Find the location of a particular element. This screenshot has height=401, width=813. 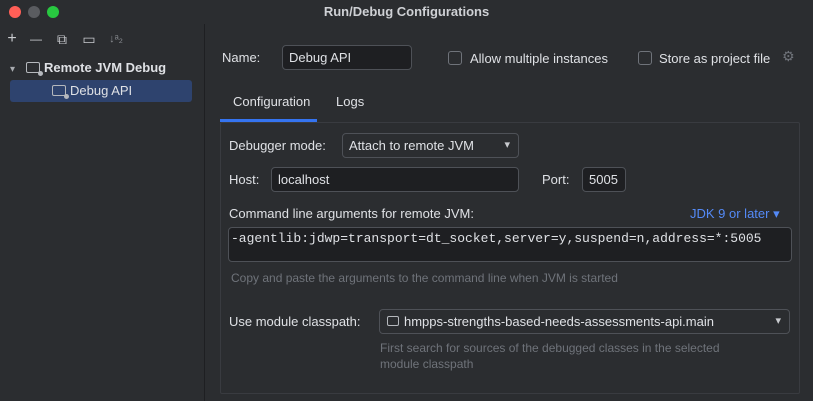

tree-item-remote-jvm-debug: ▾ Remote JVM Debug is located at coordinates (105, 68).